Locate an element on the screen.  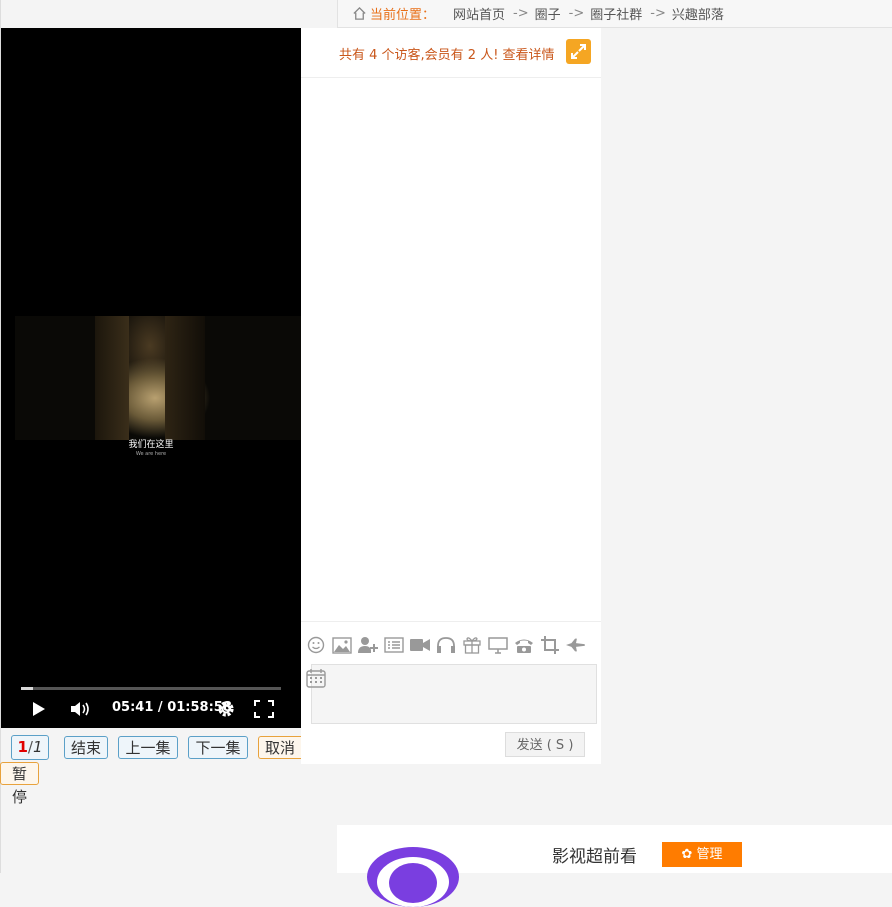
progress-fill is located at coordinates (27, 688).